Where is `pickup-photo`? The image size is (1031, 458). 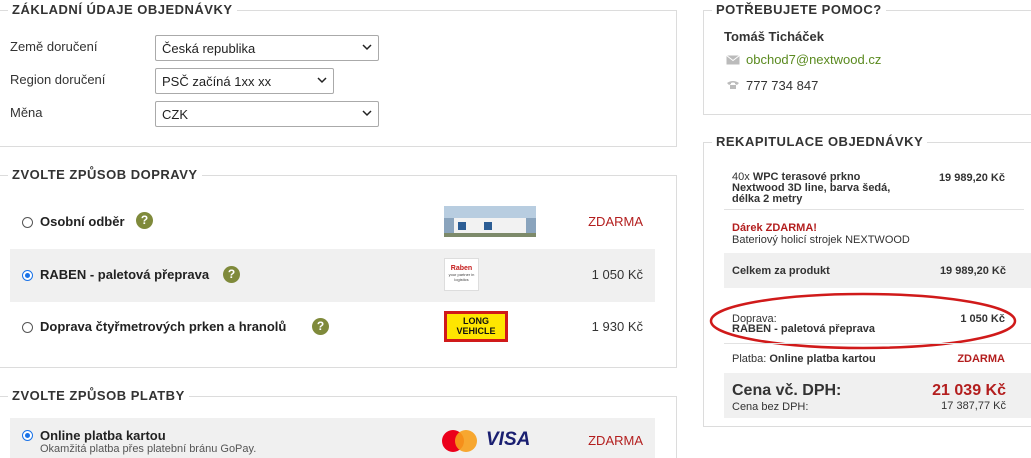
pickup-photo is located at coordinates (490, 221).